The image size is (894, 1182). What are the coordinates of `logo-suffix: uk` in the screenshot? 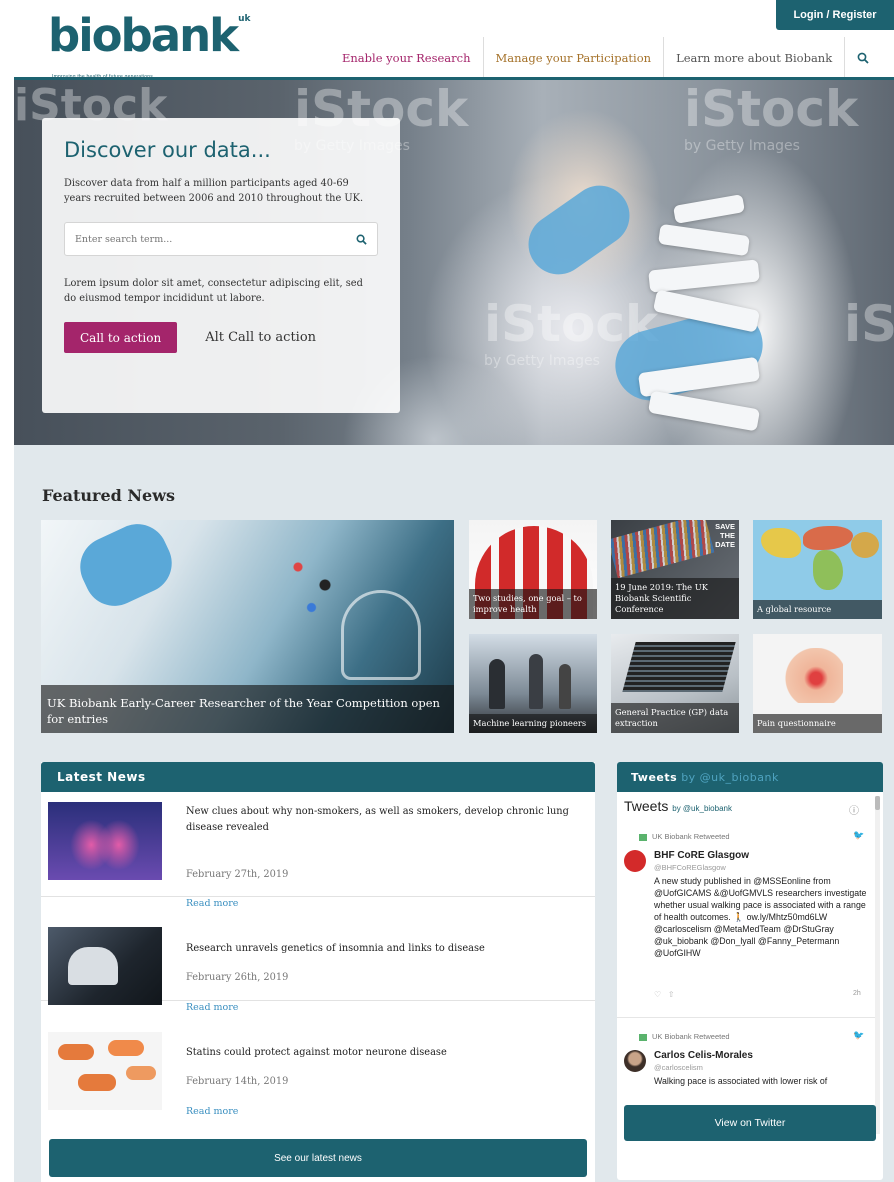 It's located at (244, 19).